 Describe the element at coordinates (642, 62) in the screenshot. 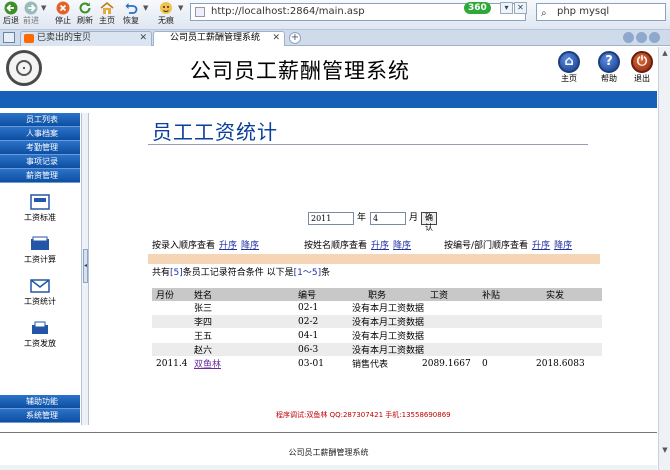

I see `exit-icon: ⏻` at that location.